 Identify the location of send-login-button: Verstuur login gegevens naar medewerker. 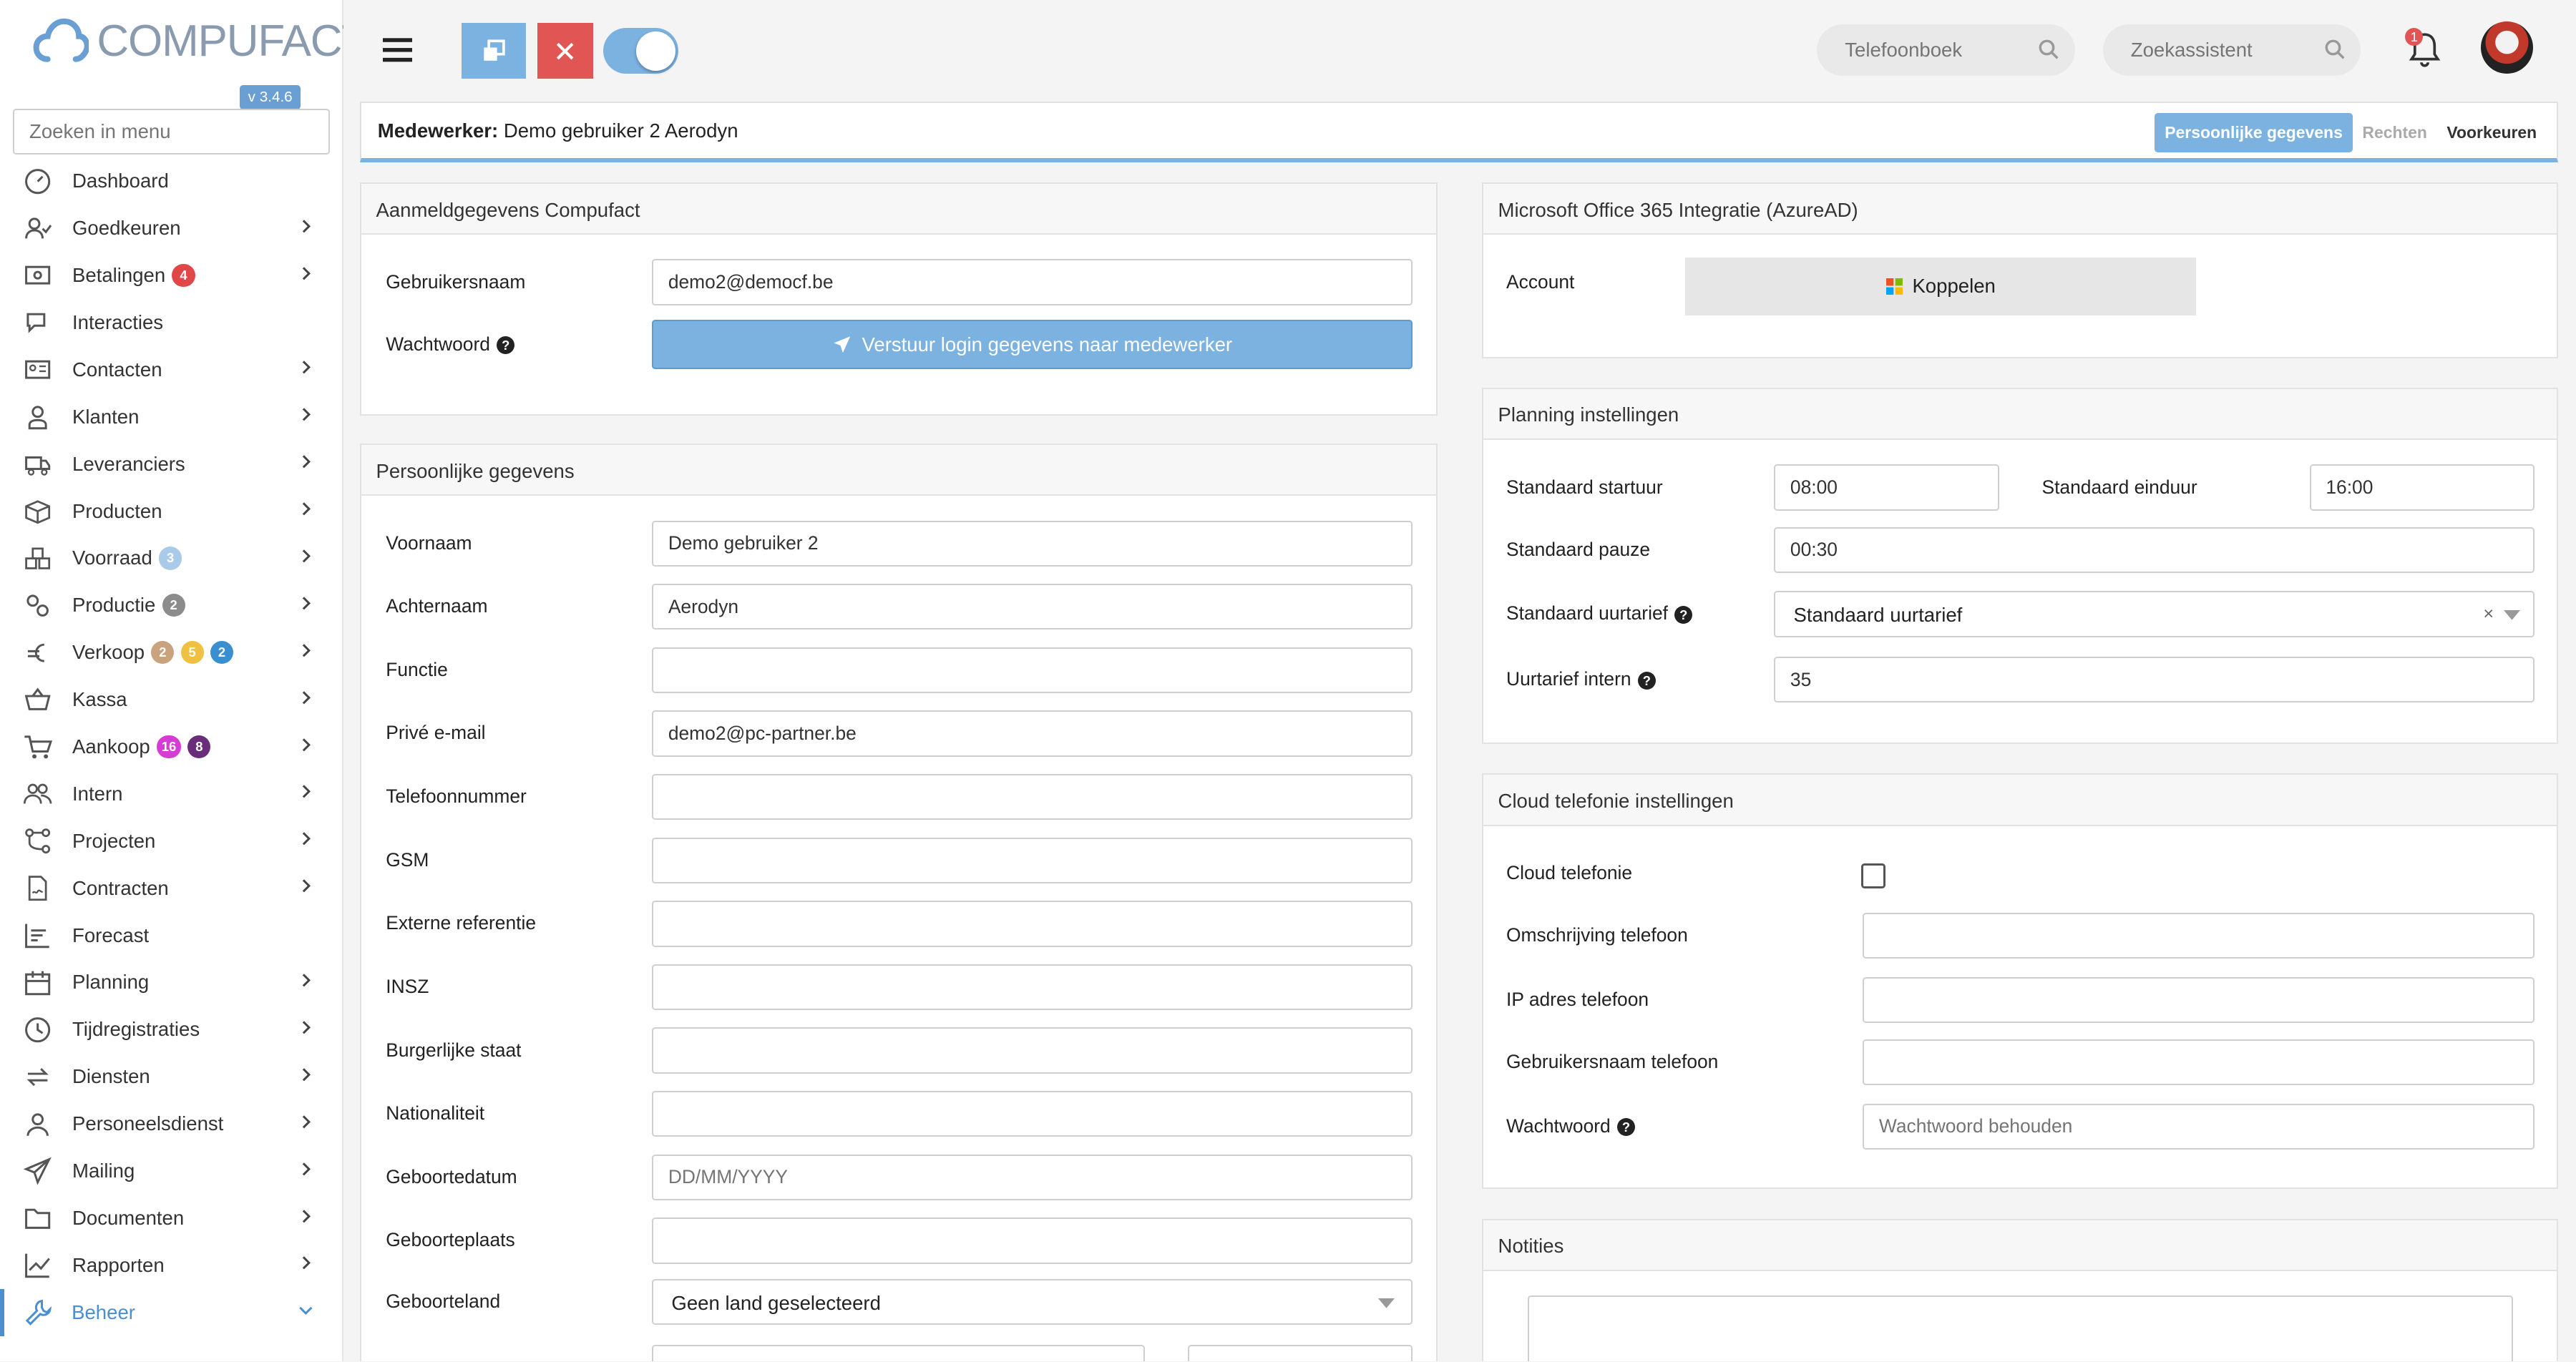
(1032, 345).